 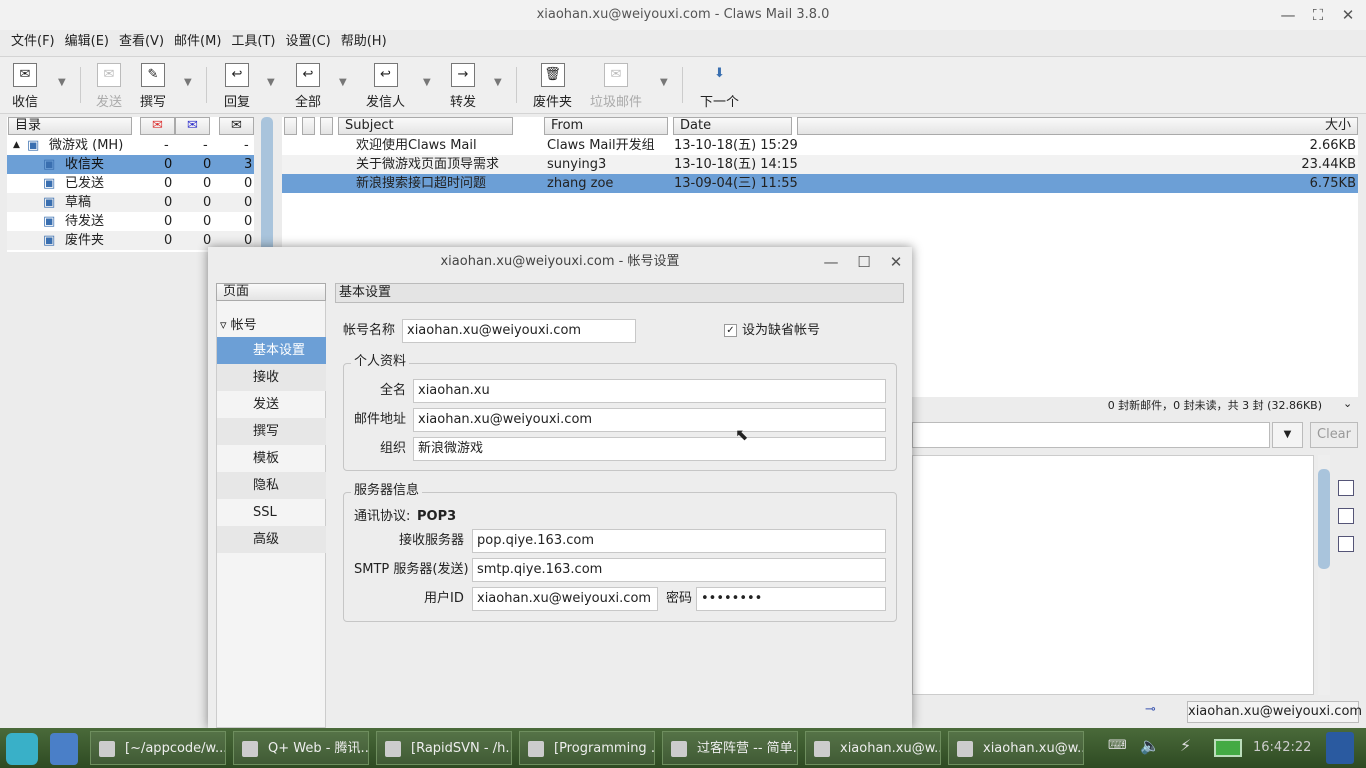 What do you see at coordinates (1150, 709) in the screenshot?
I see `online-status-icon: ⊸` at bounding box center [1150, 709].